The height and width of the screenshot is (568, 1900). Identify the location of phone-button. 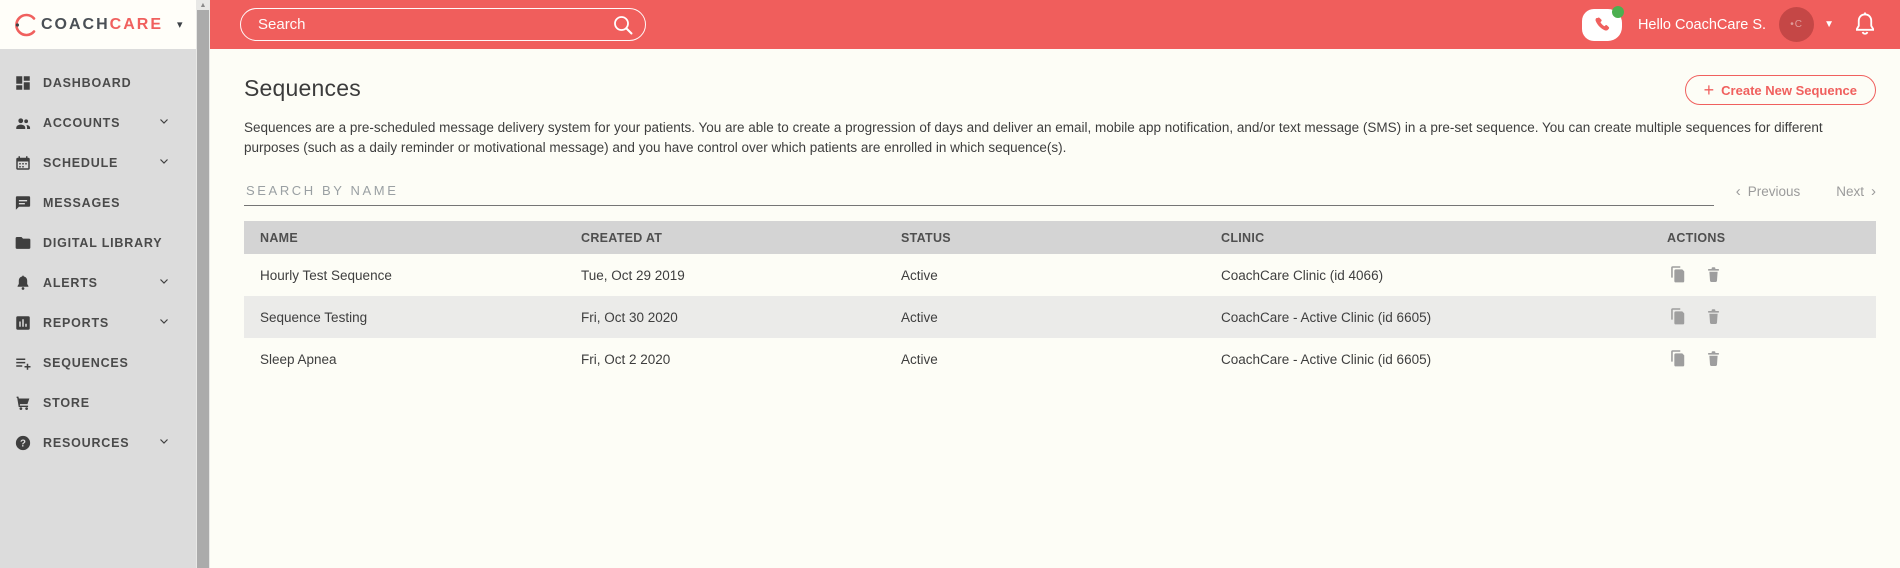
(1602, 23).